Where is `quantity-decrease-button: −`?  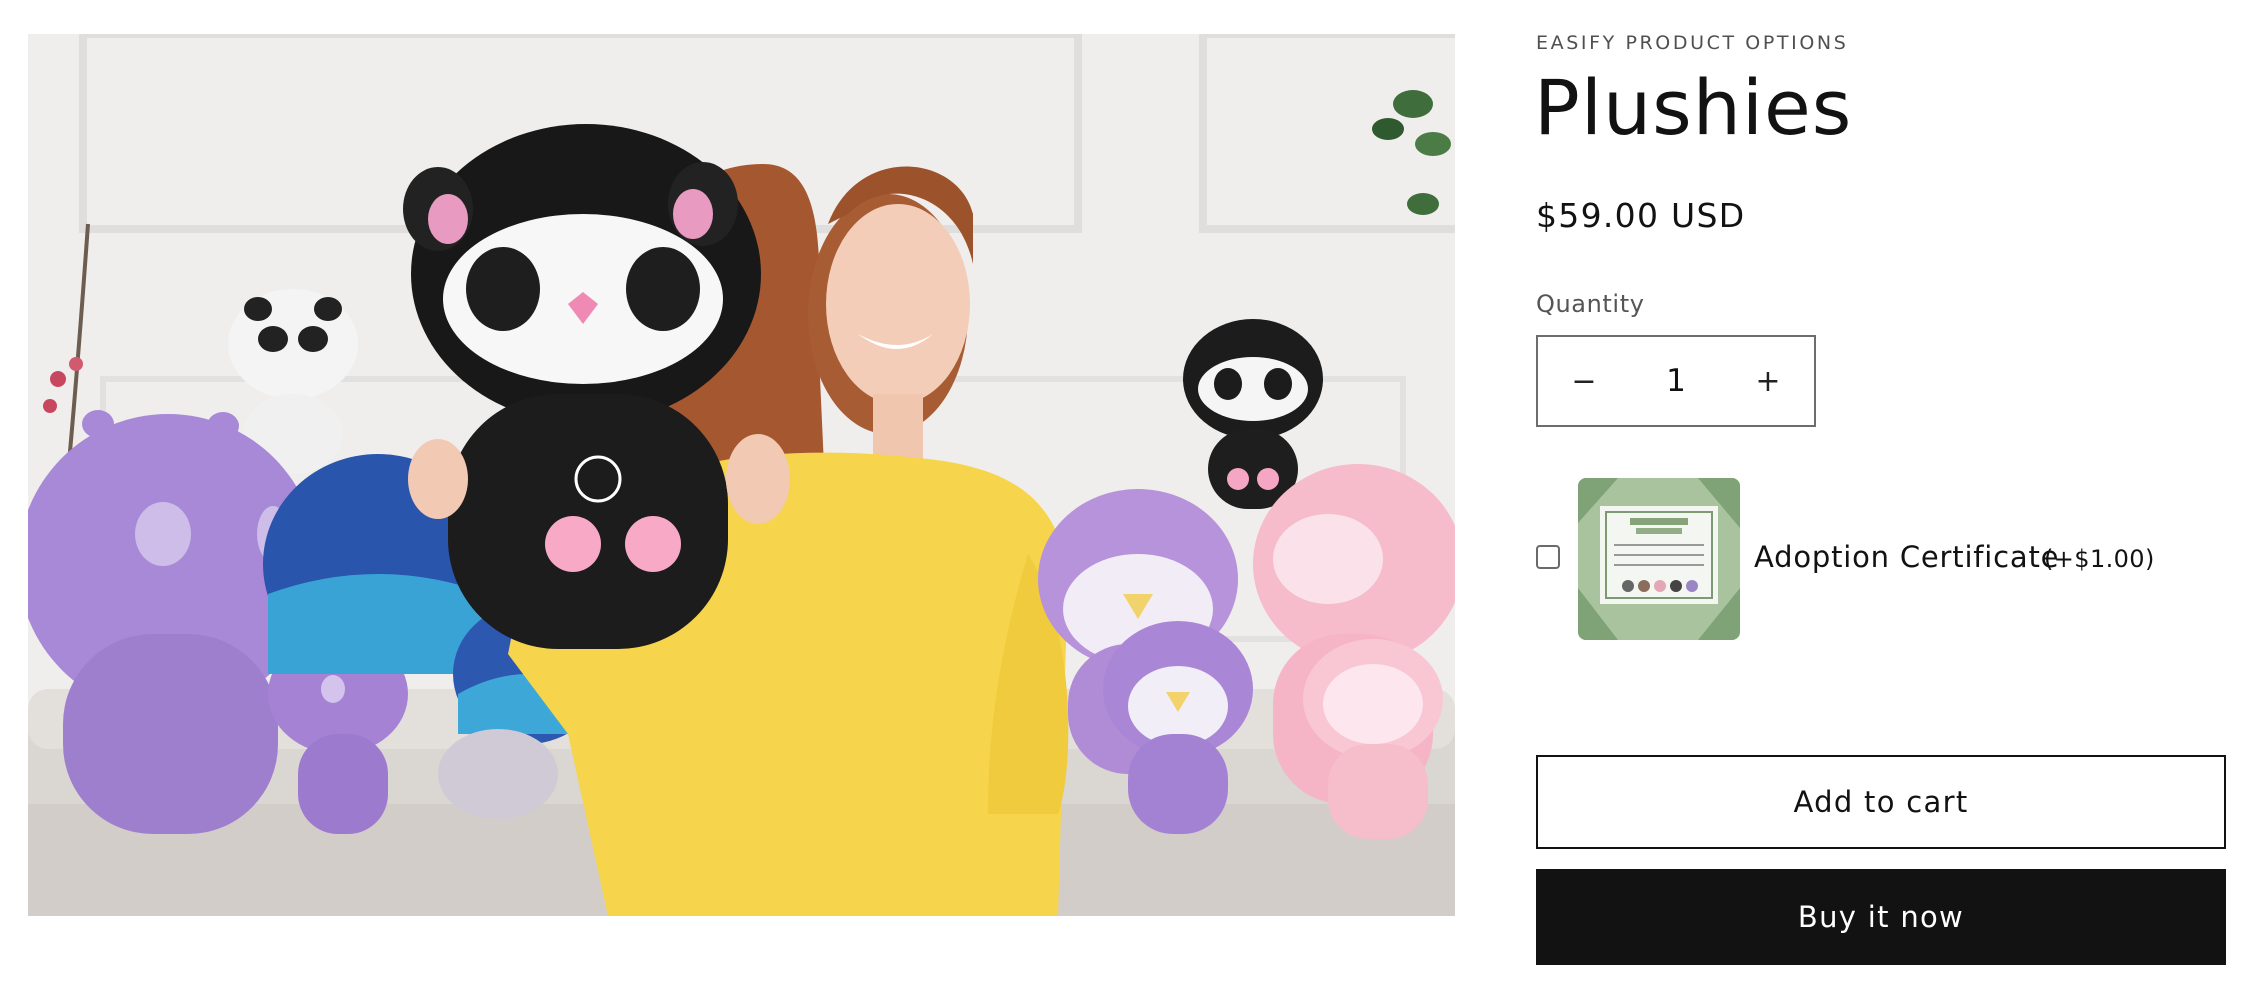 quantity-decrease-button: − is located at coordinates (1584, 381).